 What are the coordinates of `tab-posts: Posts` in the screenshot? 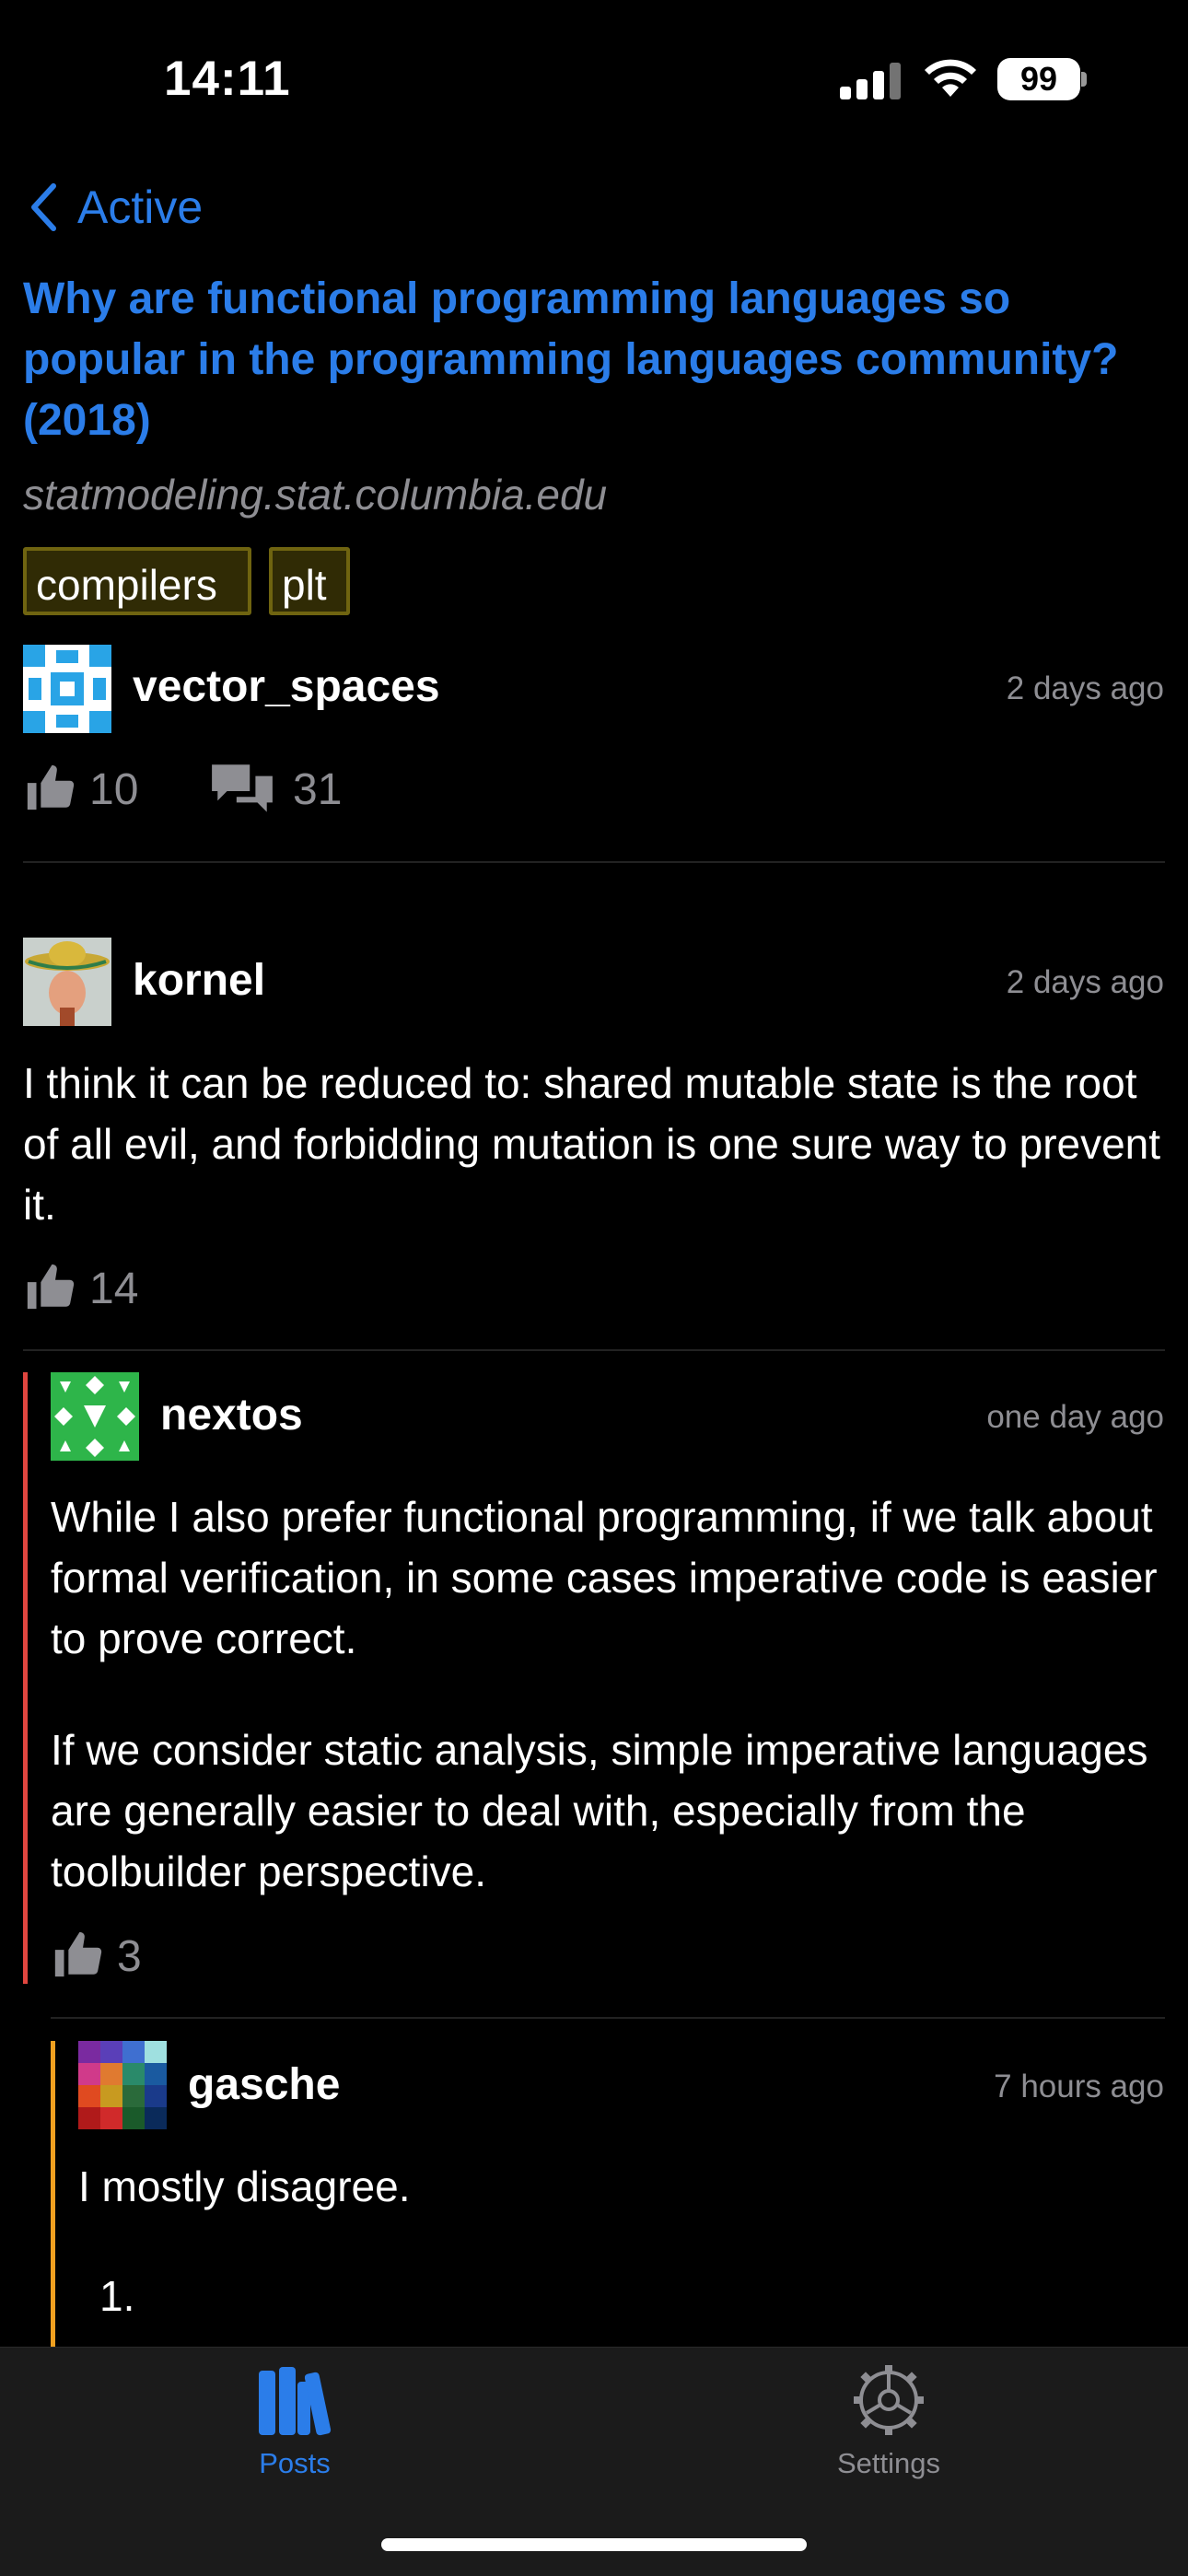 It's located at (294, 2421).